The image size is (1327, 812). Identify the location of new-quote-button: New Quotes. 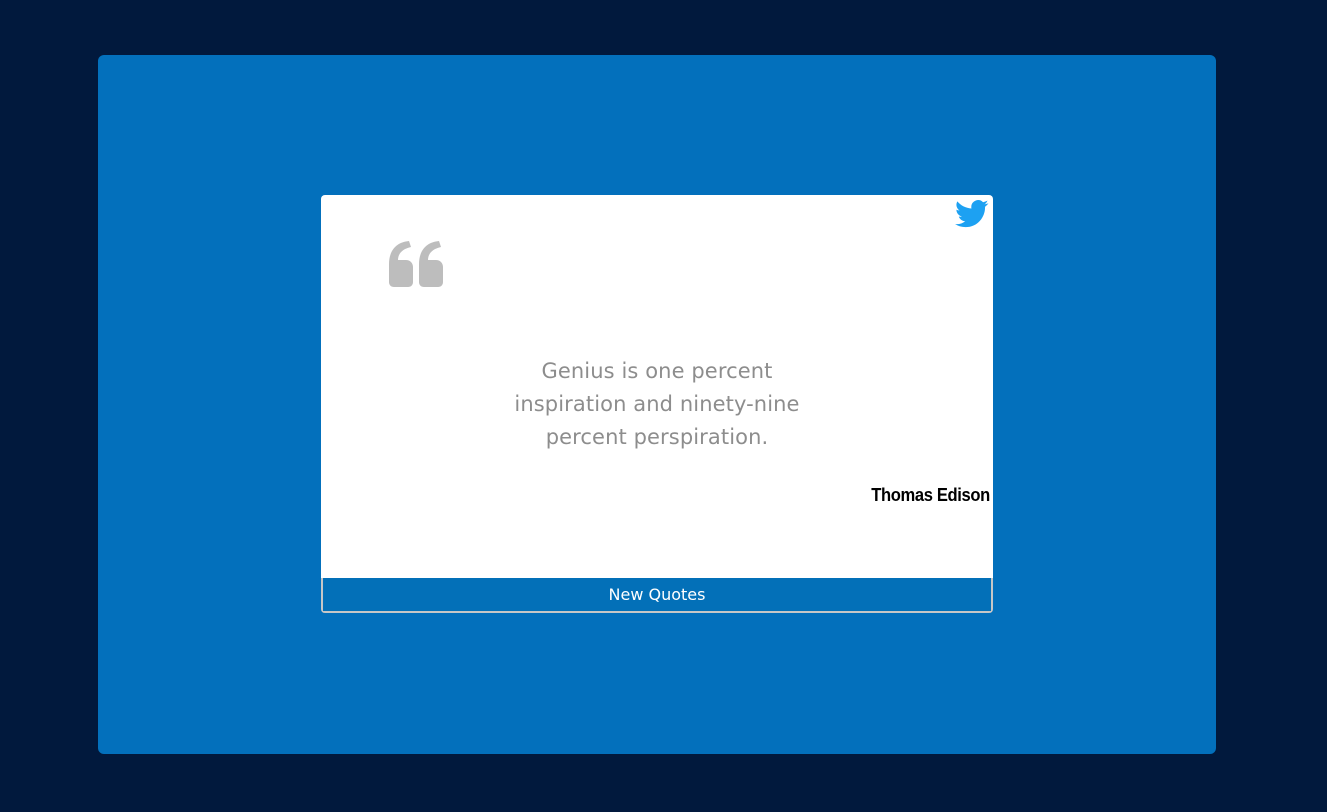
(657, 595).